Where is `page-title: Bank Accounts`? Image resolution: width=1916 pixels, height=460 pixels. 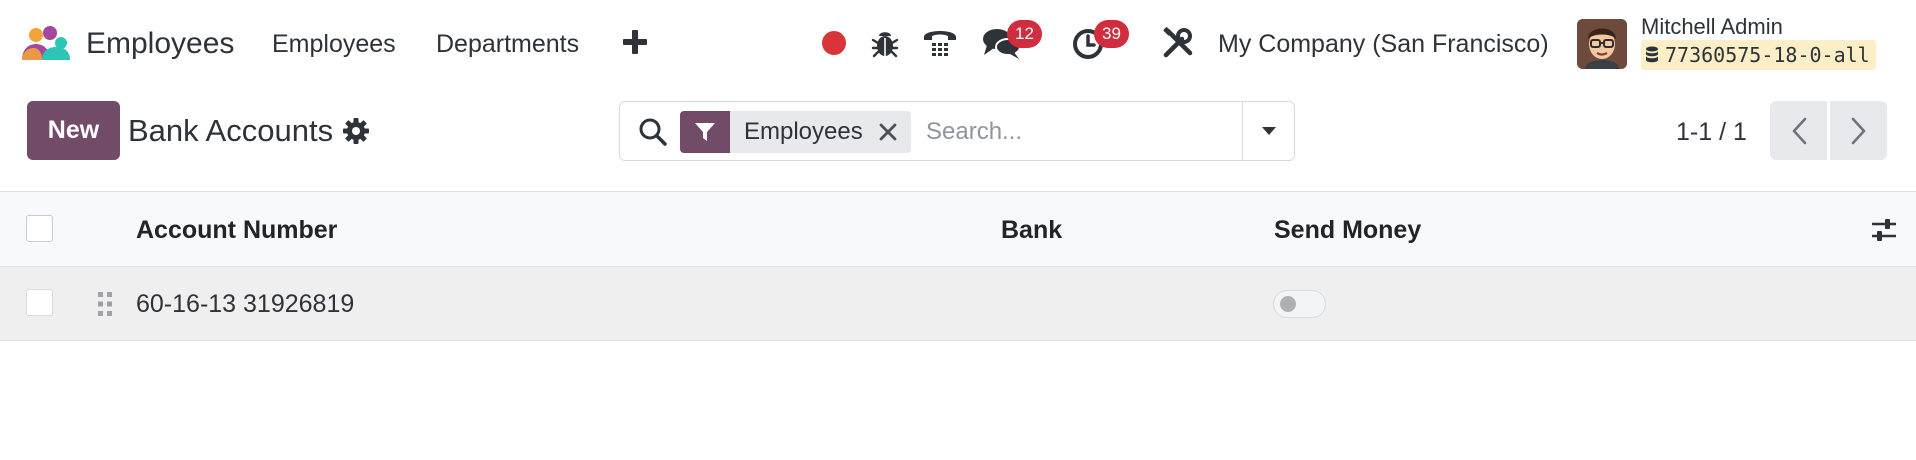
page-title: Bank Accounts is located at coordinates (231, 130).